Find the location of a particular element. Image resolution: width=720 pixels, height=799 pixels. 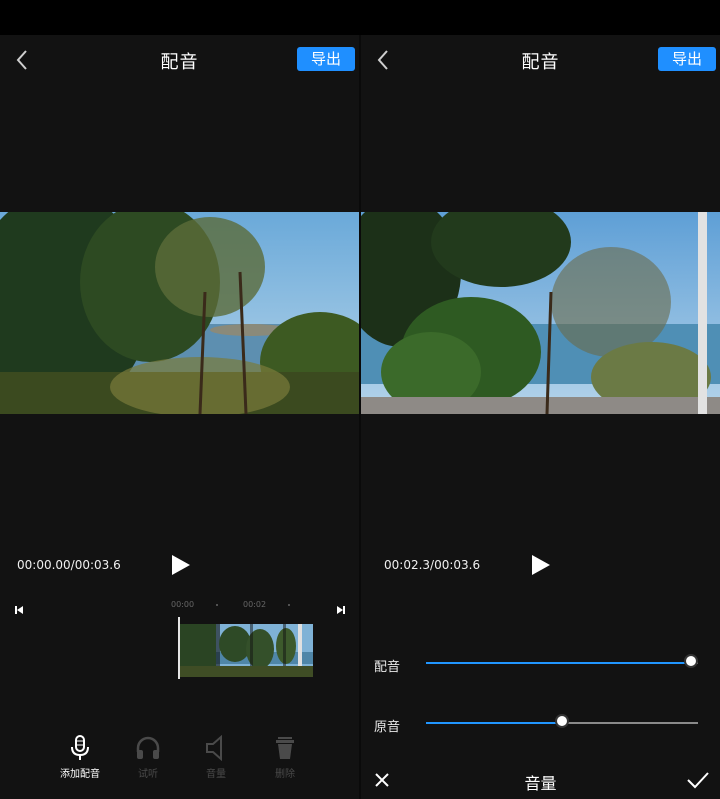

microphone-icon is located at coordinates (80, 747).